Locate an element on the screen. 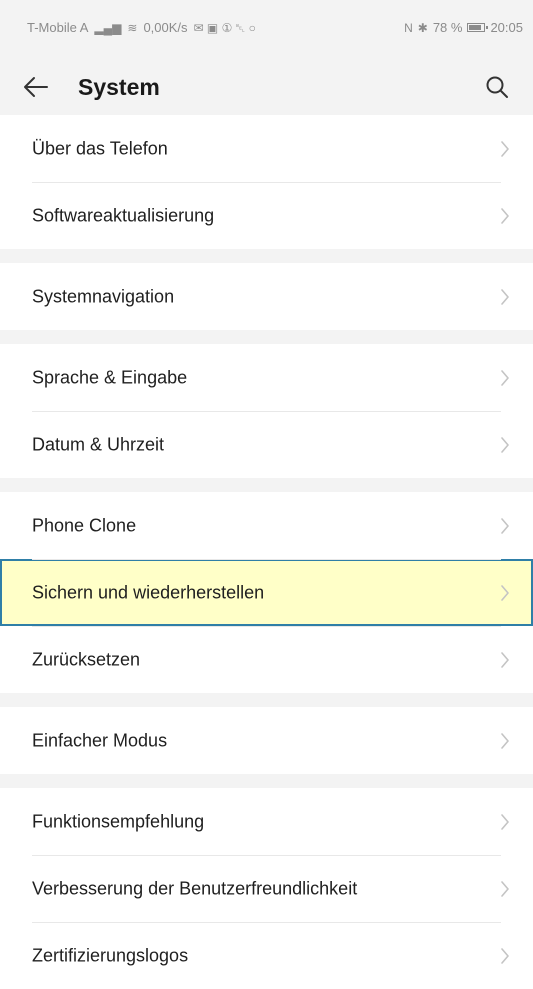  search-button is located at coordinates (497, 87).